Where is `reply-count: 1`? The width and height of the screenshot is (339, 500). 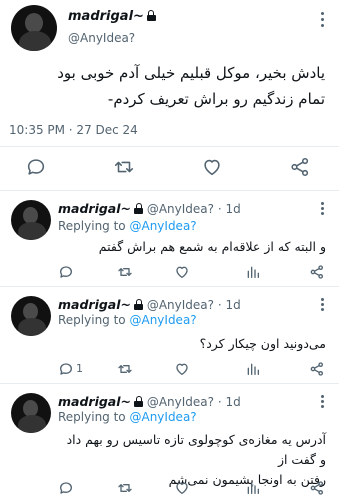 reply-count: 1 is located at coordinates (79, 368).